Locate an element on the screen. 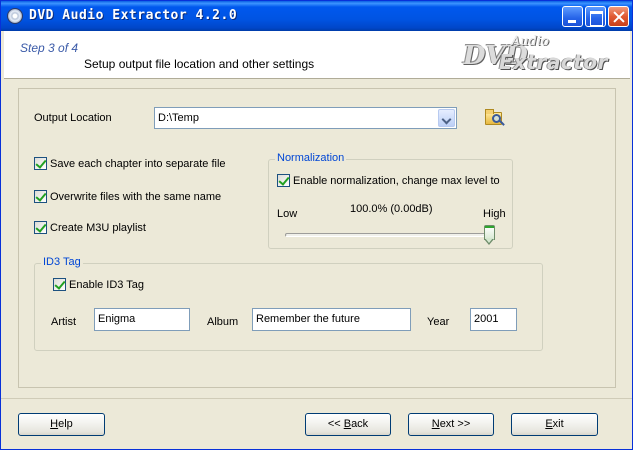  year-input: 2001 is located at coordinates (493, 319).